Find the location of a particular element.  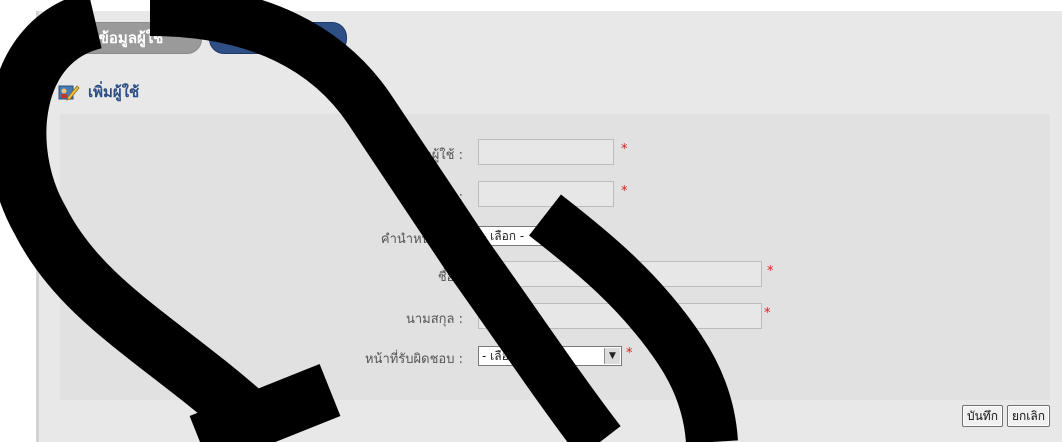

firstname-input is located at coordinates (620, 274).